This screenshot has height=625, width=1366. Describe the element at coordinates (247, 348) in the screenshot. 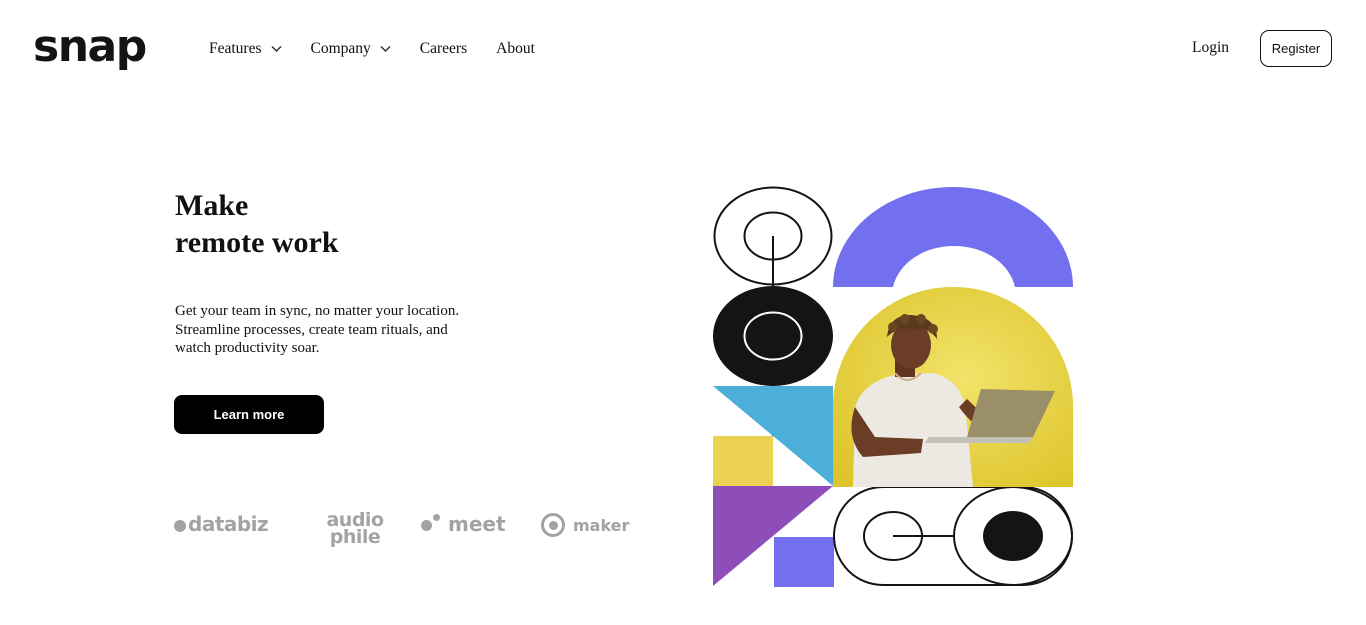

I see `hero-description-line-3: watch productivity soar.` at that location.